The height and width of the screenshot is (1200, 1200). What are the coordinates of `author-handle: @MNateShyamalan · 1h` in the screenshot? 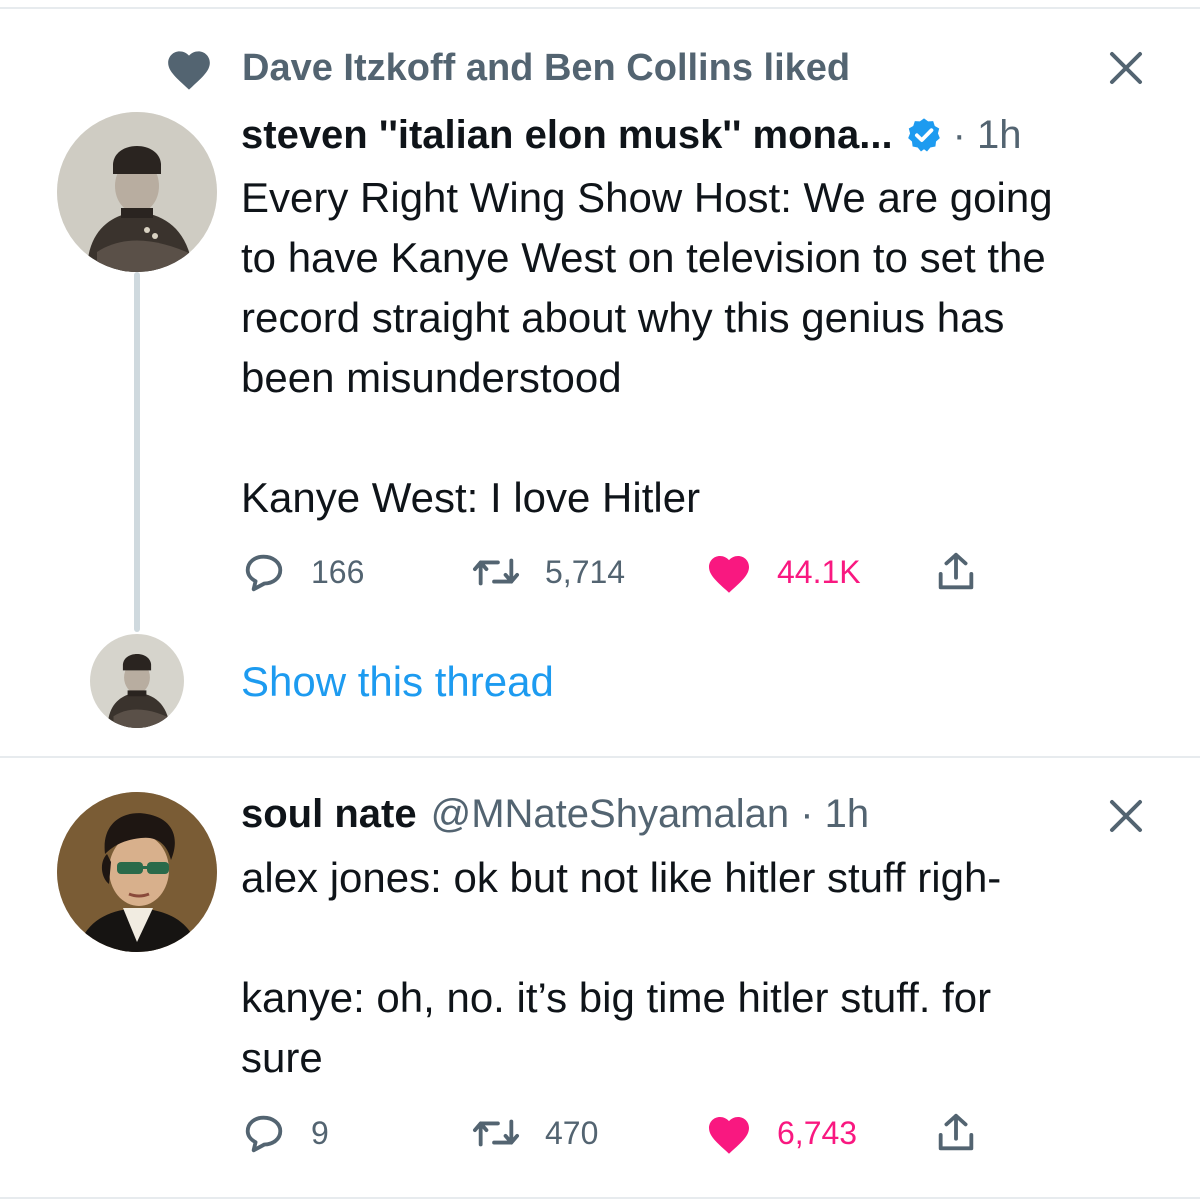 It's located at (650, 814).